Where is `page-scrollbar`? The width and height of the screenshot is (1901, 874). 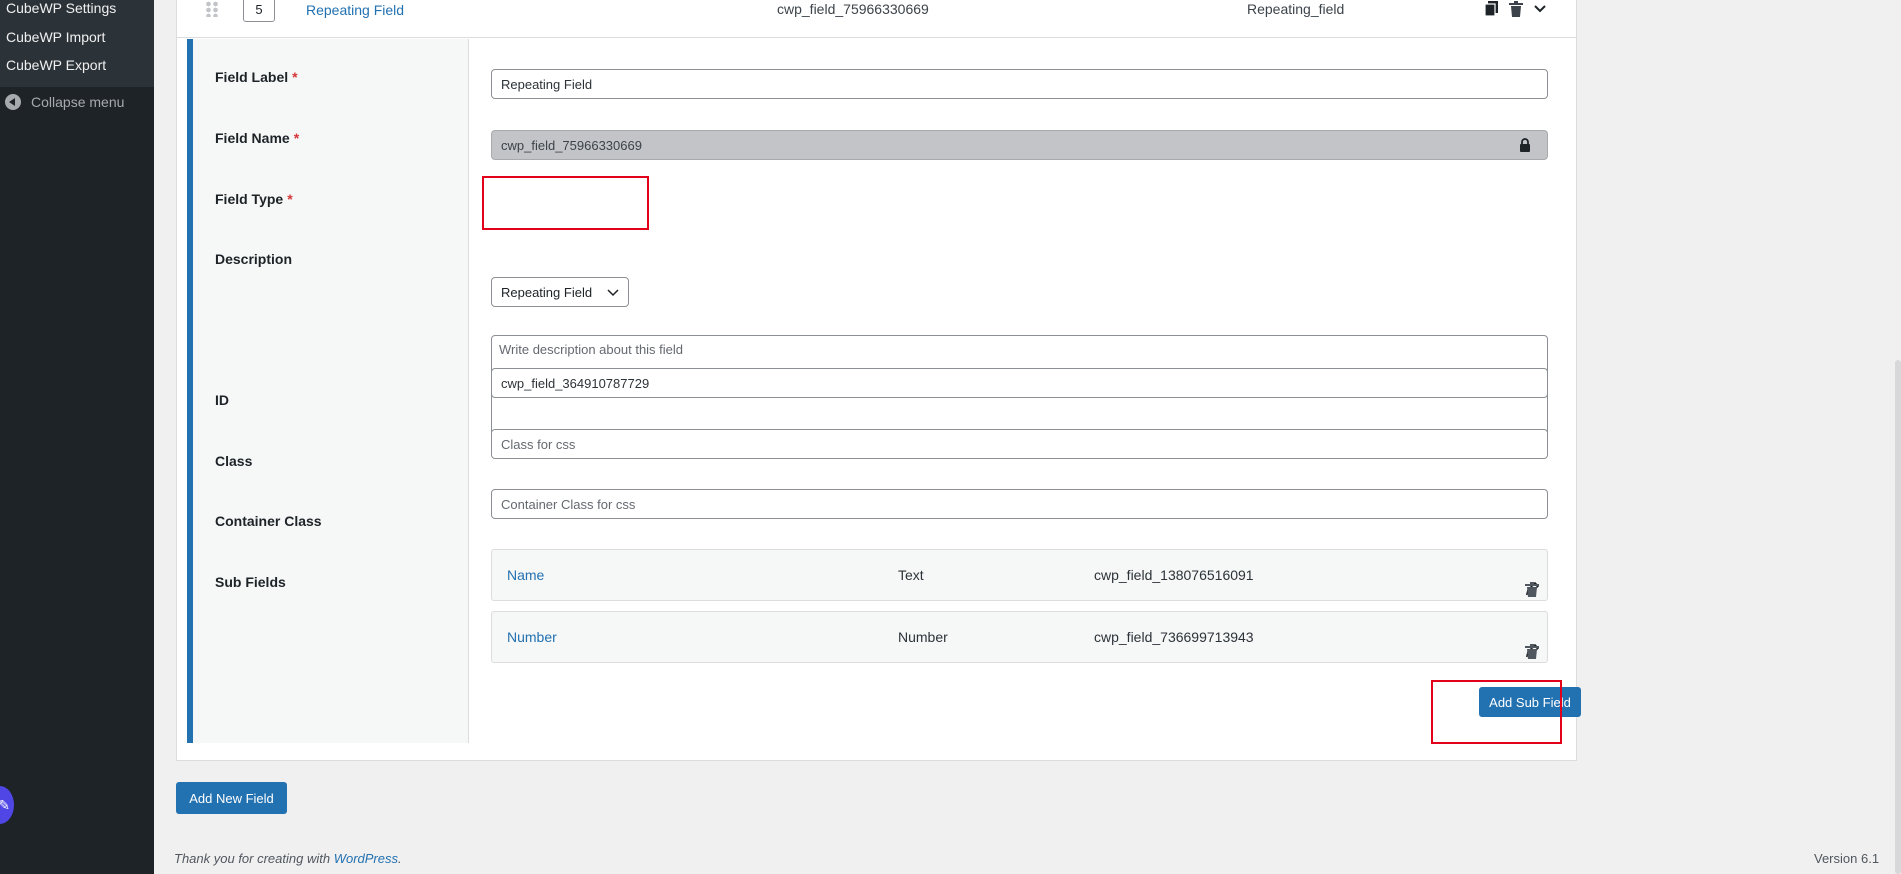
page-scrollbar is located at coordinates (1898, 437).